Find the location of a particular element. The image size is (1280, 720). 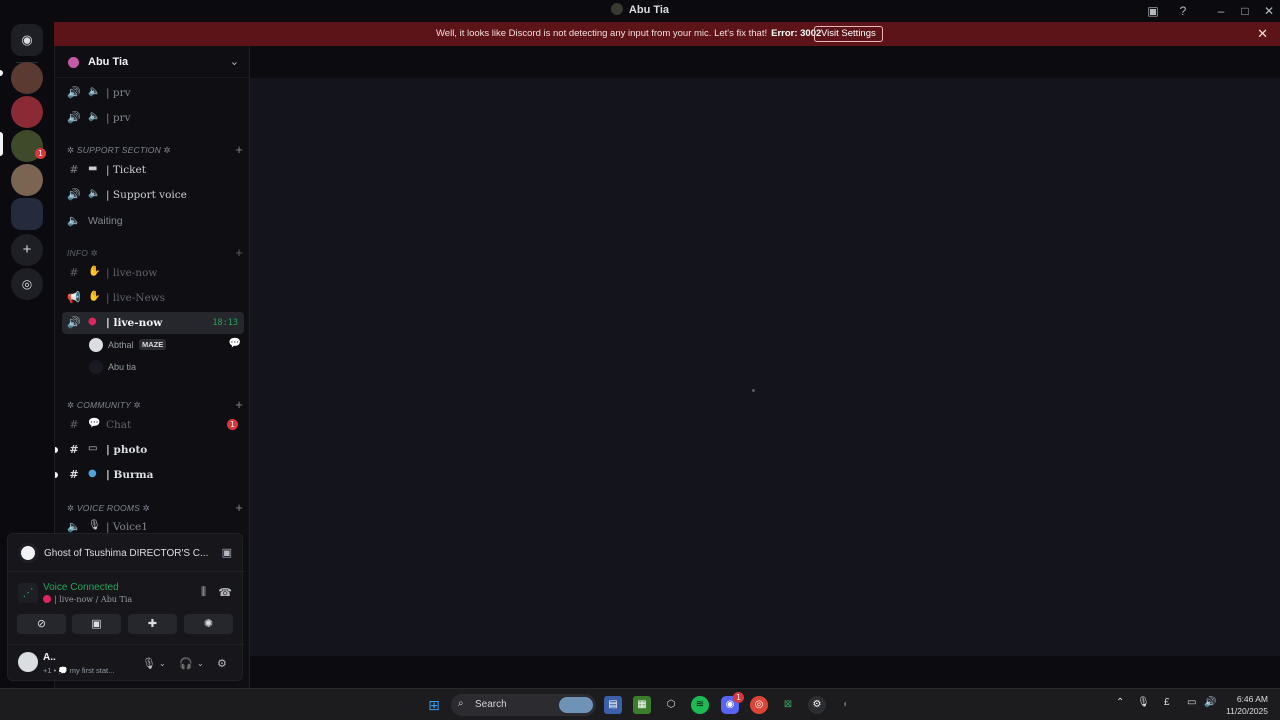

minimize-button: – is located at coordinates (1221, 11).